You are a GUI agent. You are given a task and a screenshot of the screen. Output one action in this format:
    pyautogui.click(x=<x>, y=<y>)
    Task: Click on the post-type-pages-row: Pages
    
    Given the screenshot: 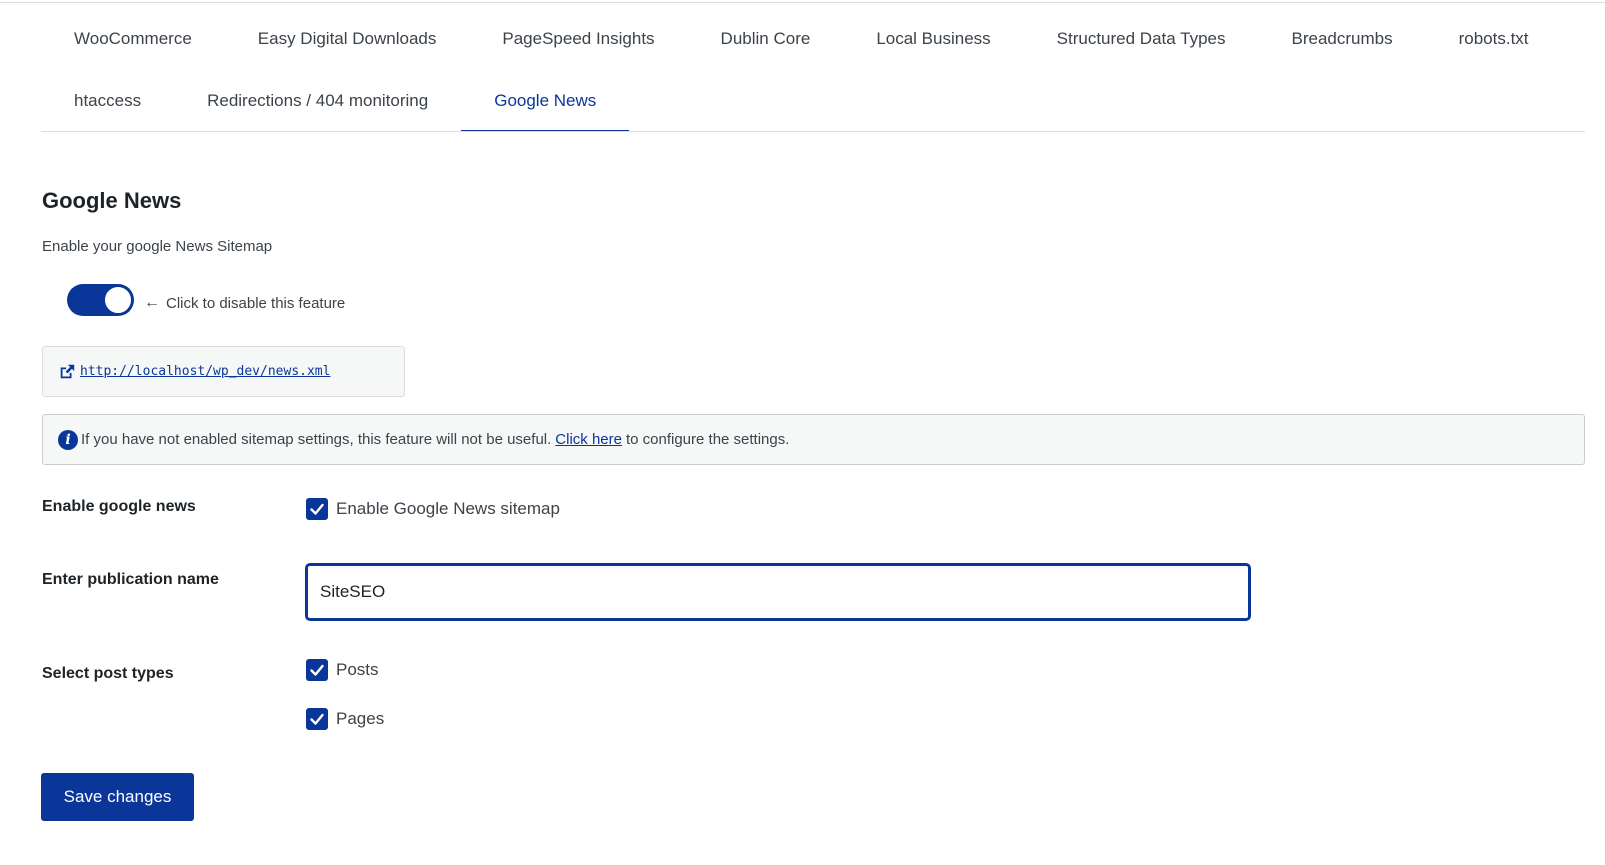 What is the action you would take?
    pyautogui.click(x=345, y=719)
    